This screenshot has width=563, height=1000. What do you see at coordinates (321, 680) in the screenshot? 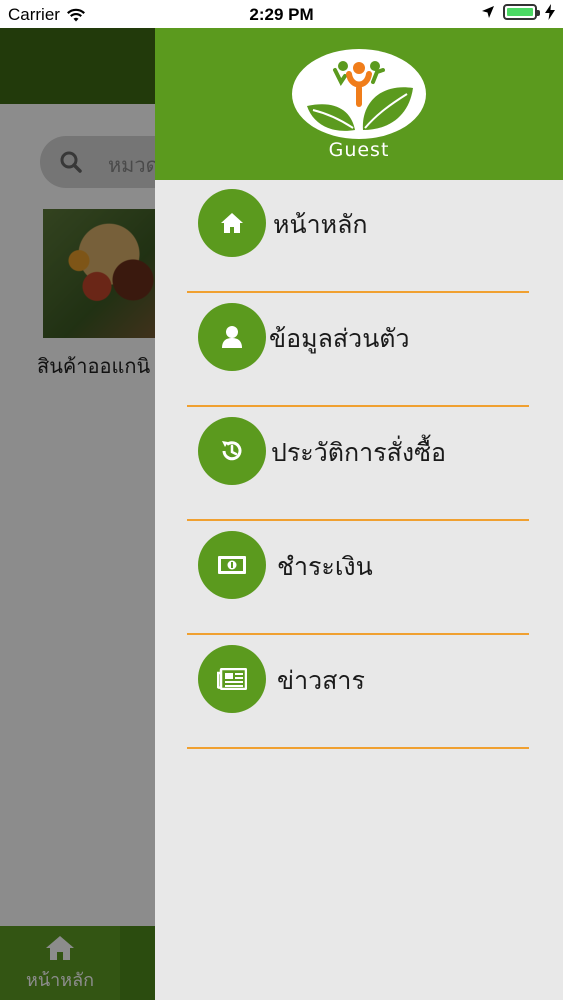
I see `menu-item-label: ข่าวสาร` at bounding box center [321, 680].